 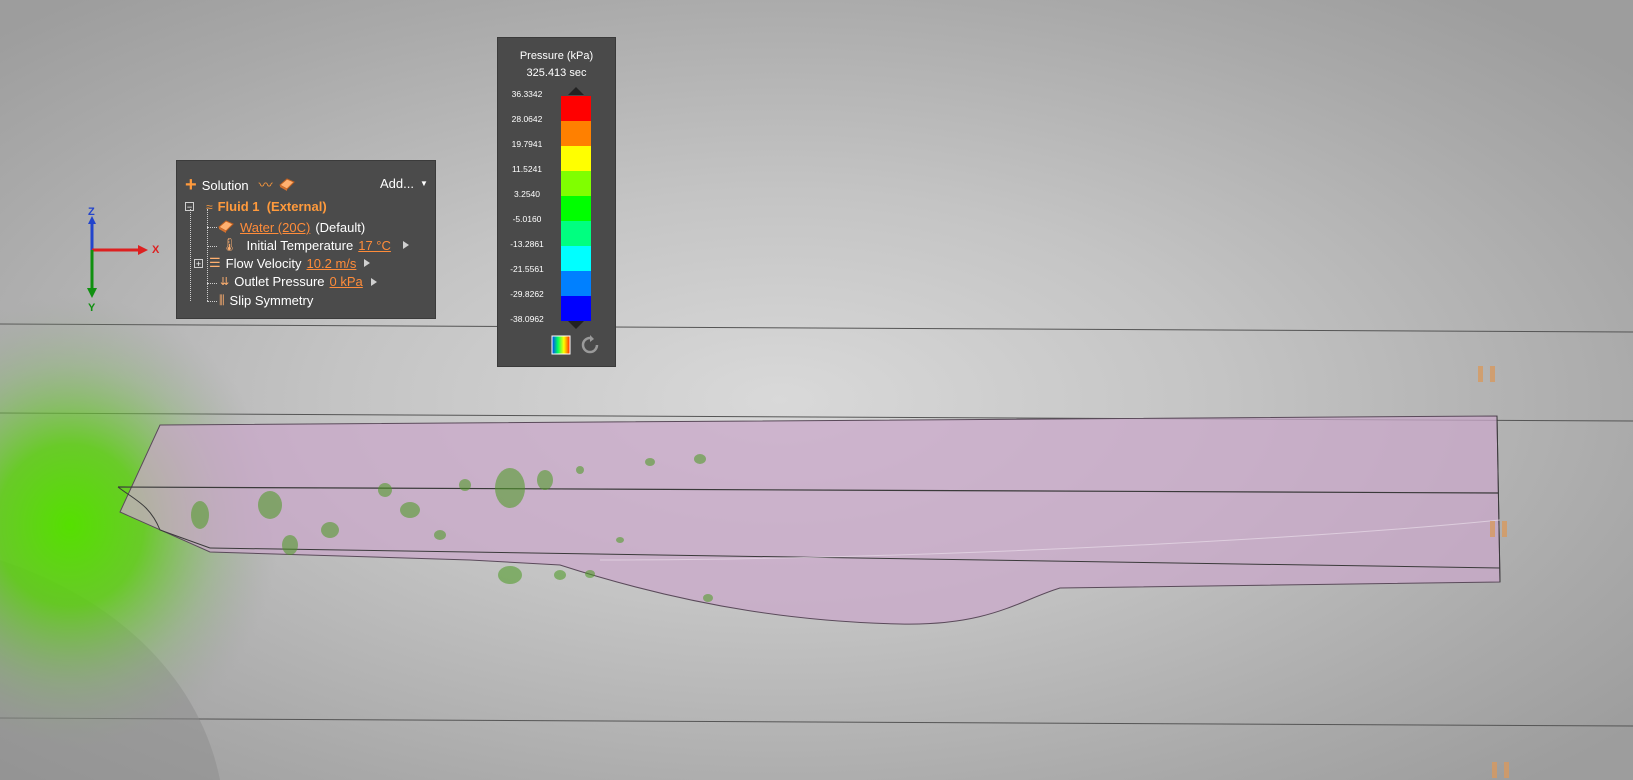 What do you see at coordinates (266, 185) in the screenshot?
I see `waveform-icon: 〰` at bounding box center [266, 185].